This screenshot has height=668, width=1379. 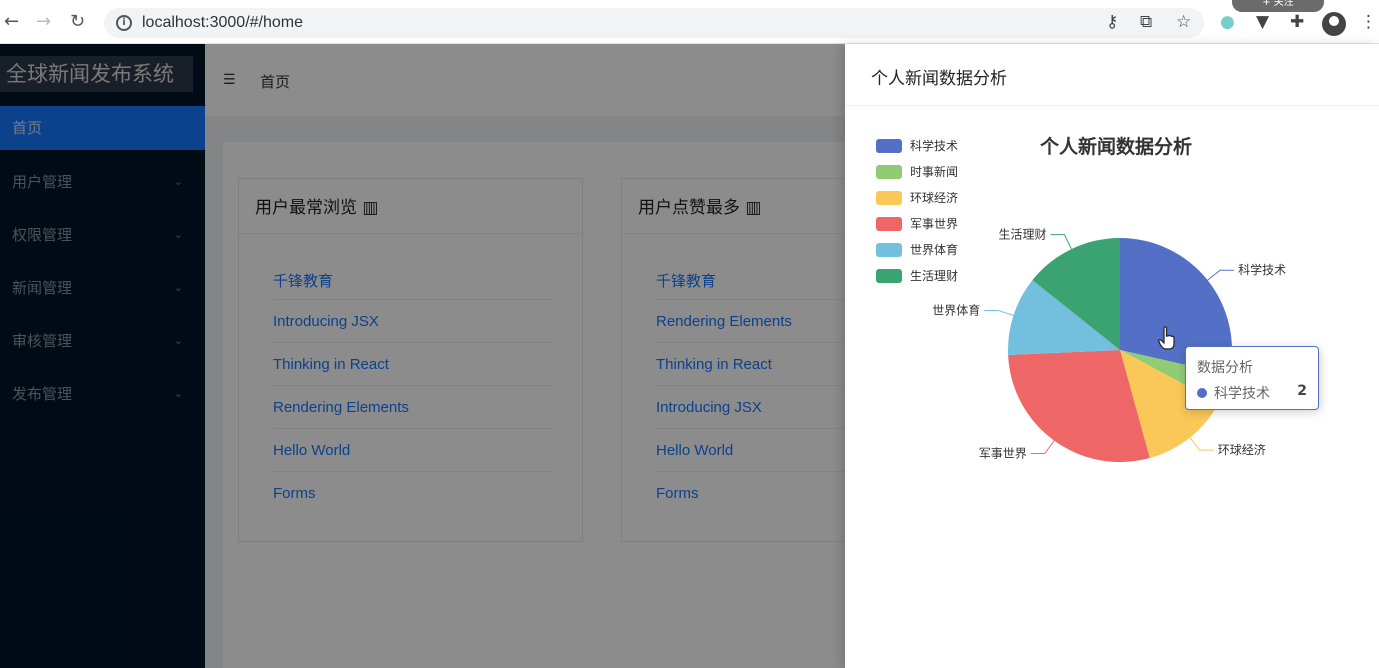 What do you see at coordinates (1262, 22) in the screenshot?
I see `vue-devtools-icon: ▼` at bounding box center [1262, 22].